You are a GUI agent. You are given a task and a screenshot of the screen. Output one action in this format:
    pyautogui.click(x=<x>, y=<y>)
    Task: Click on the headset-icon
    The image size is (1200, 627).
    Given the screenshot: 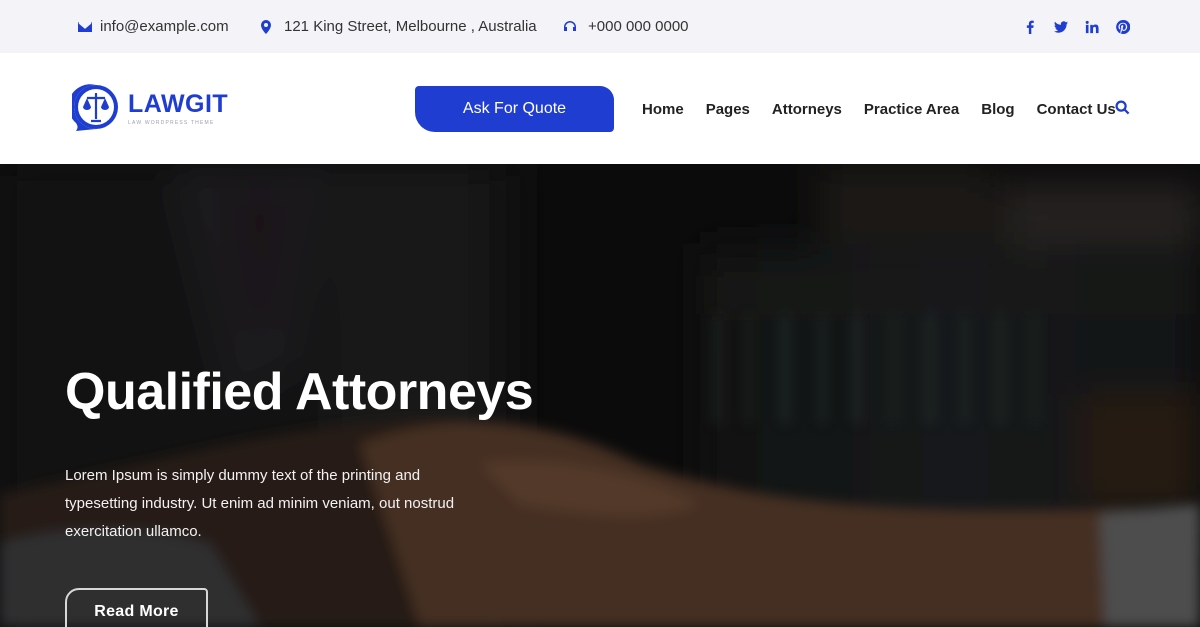 What is the action you would take?
    pyautogui.click(x=570, y=25)
    